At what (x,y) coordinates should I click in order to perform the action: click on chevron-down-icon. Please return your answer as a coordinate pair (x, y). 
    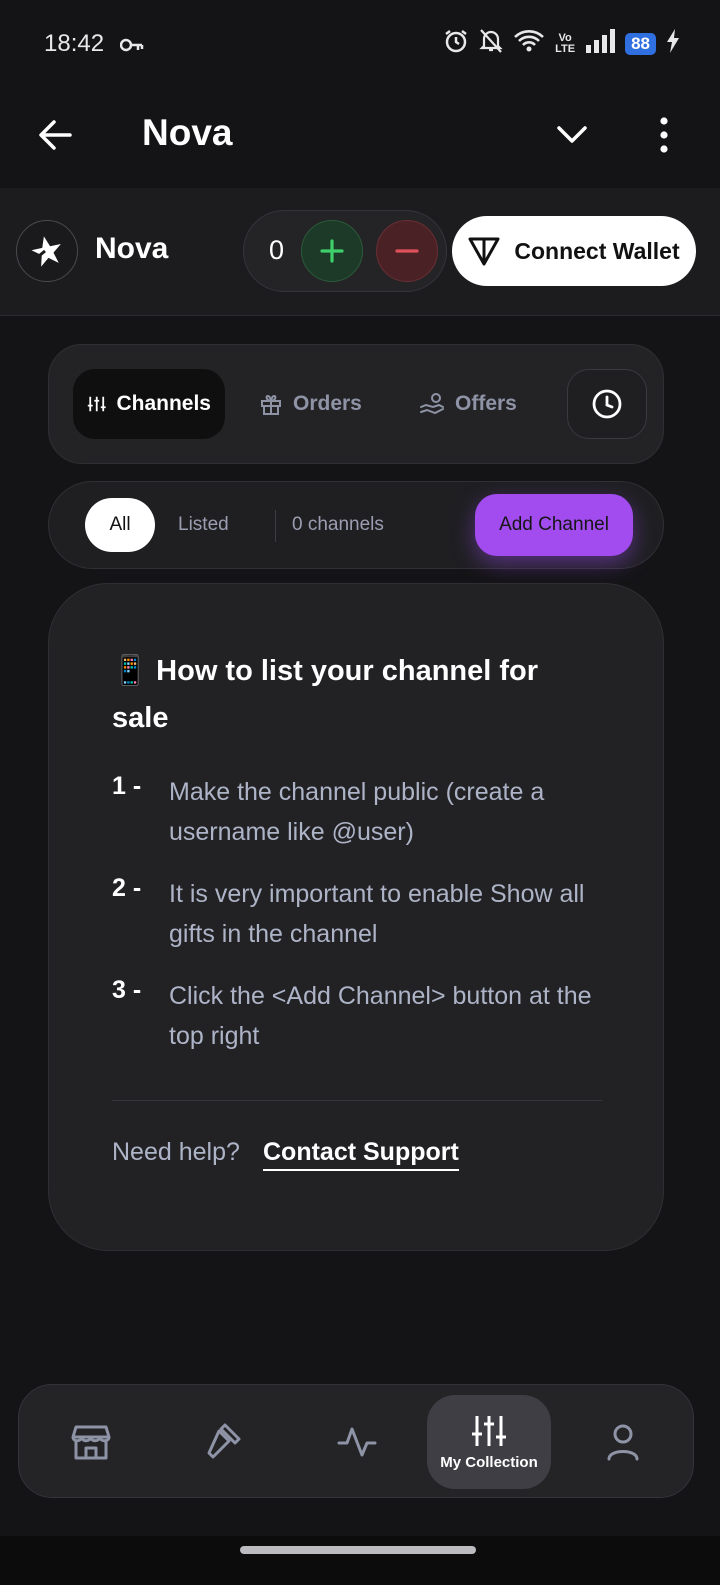
    Looking at the image, I should click on (572, 134).